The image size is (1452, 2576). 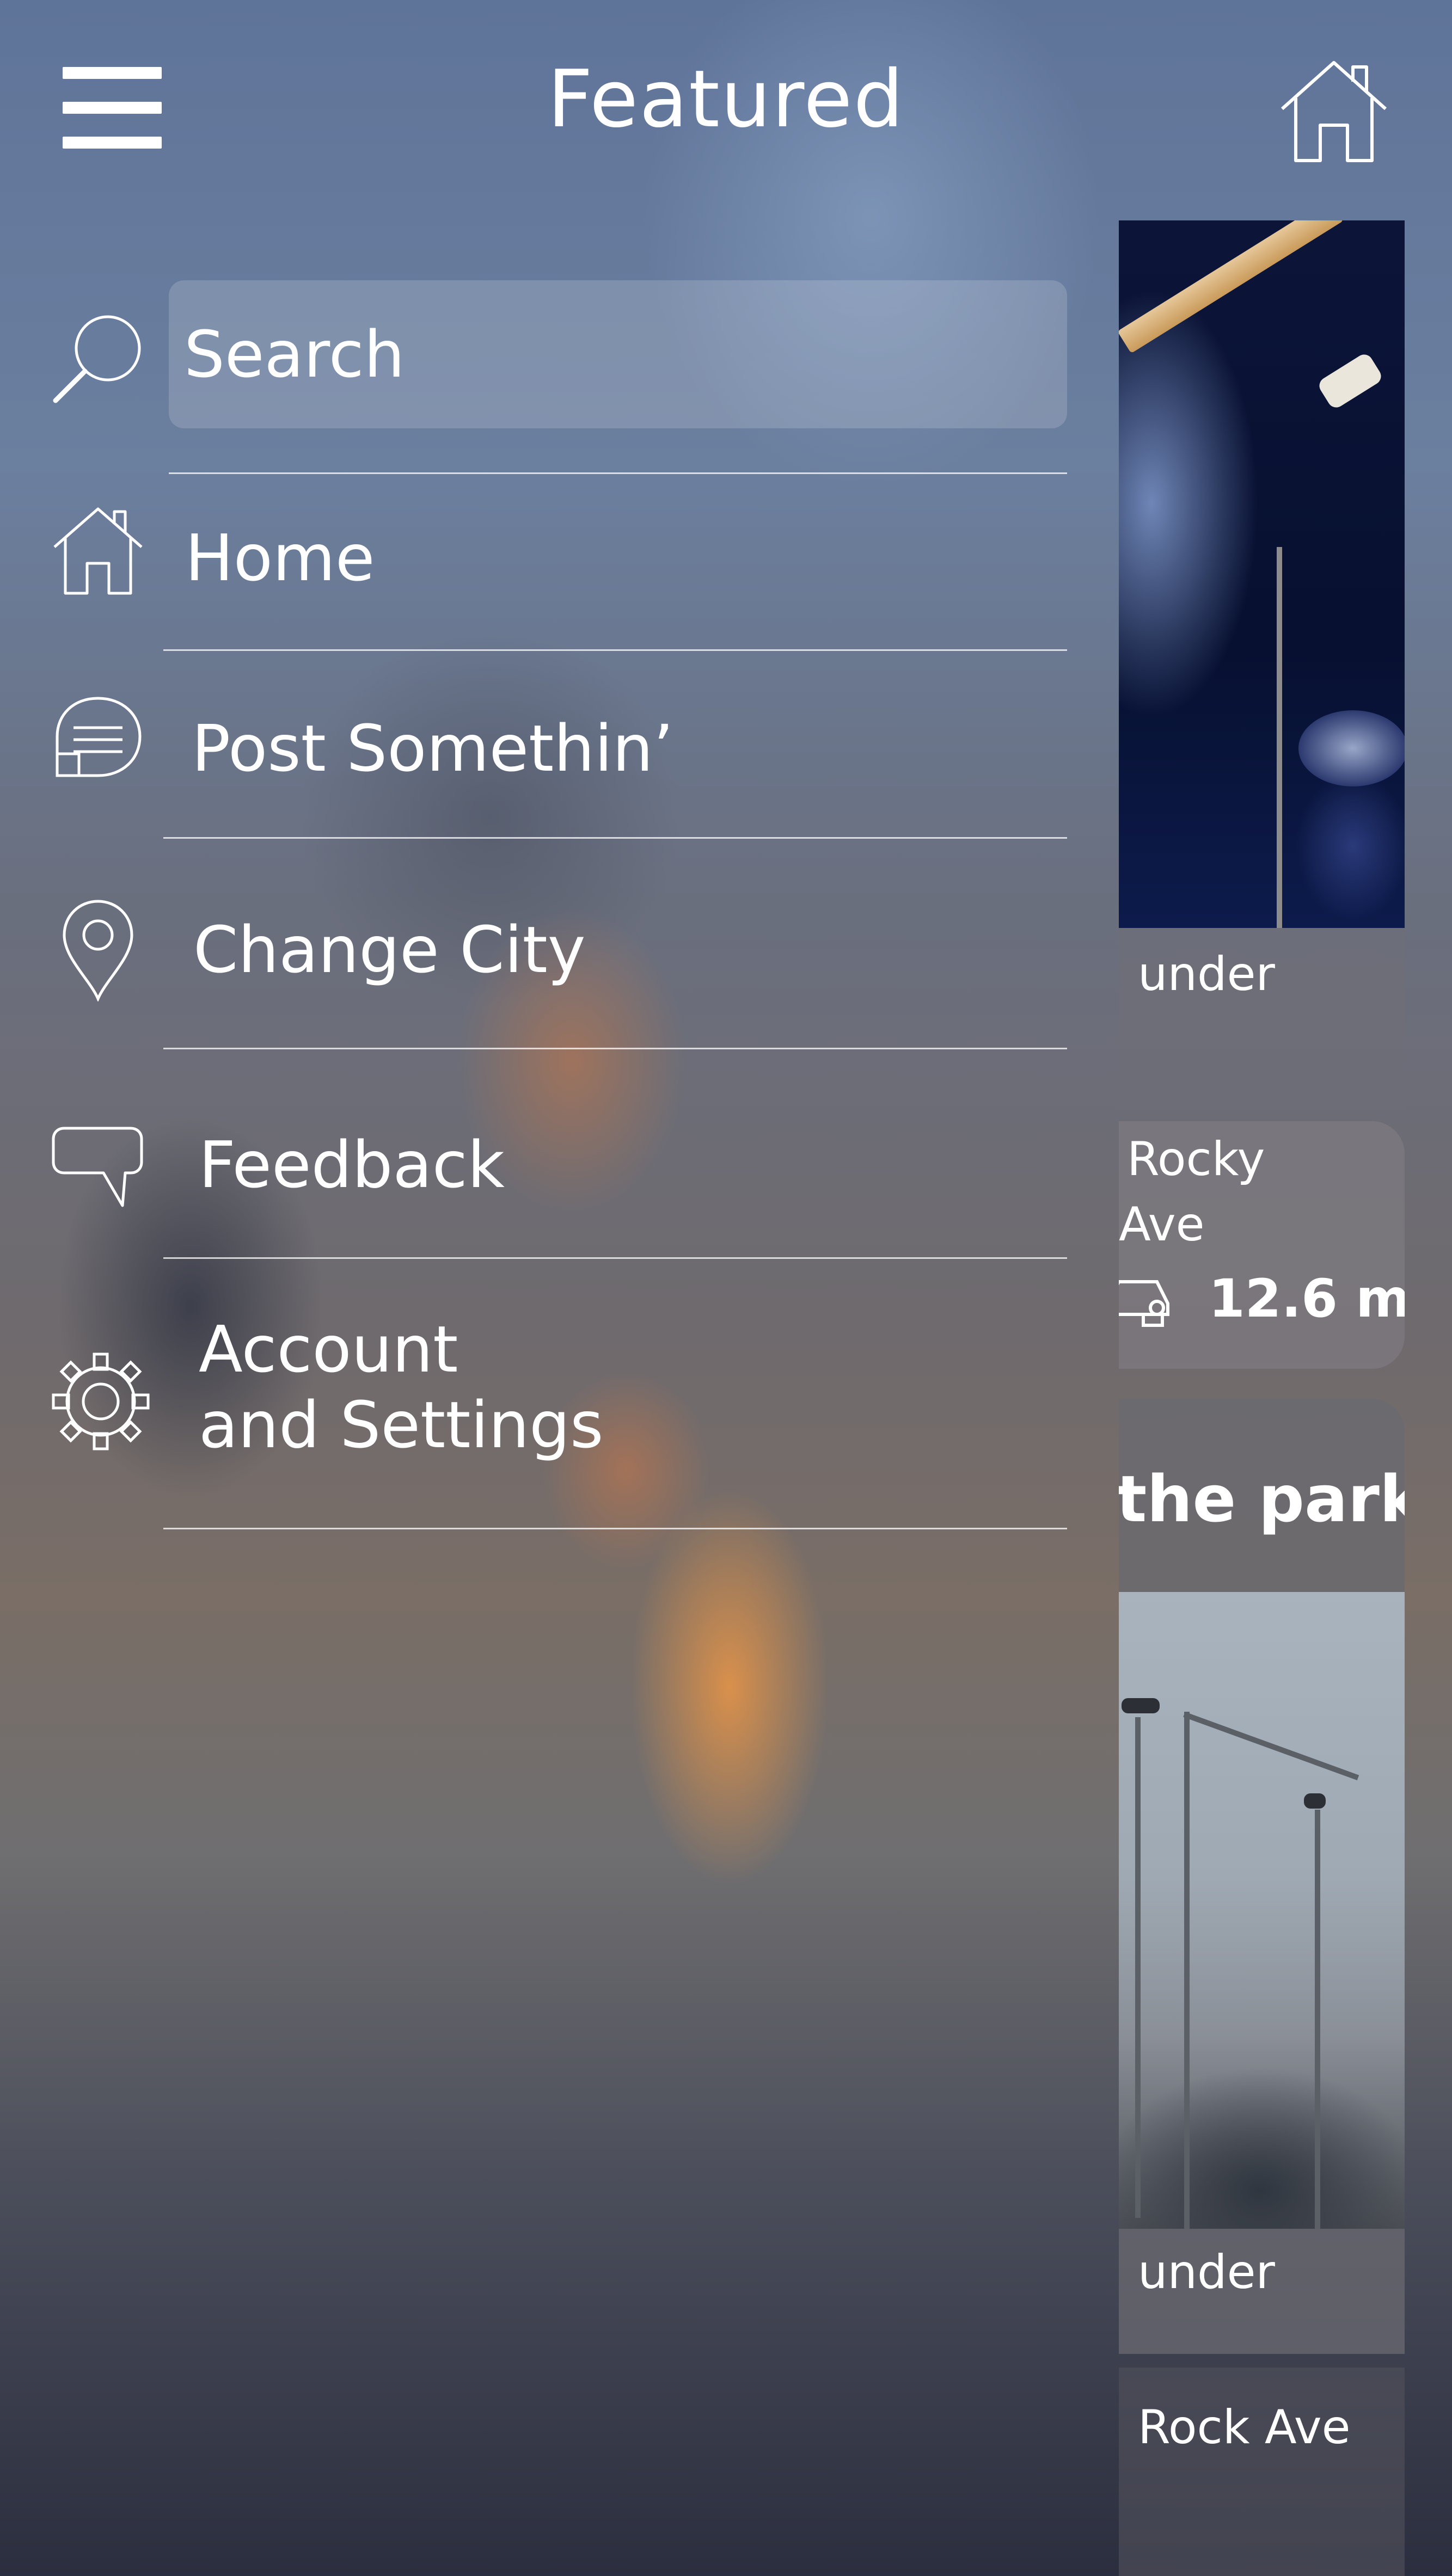 I want to click on feed-card: Rock Ave, so click(x=1262, y=2472).